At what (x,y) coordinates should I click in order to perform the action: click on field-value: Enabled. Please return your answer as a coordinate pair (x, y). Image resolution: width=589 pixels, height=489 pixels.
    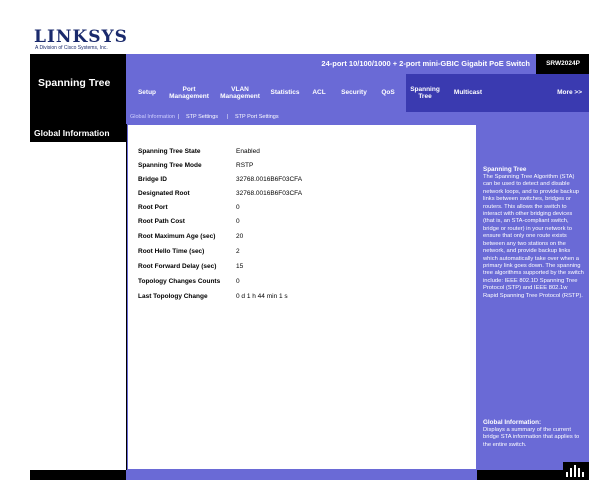
    Looking at the image, I should click on (248, 151).